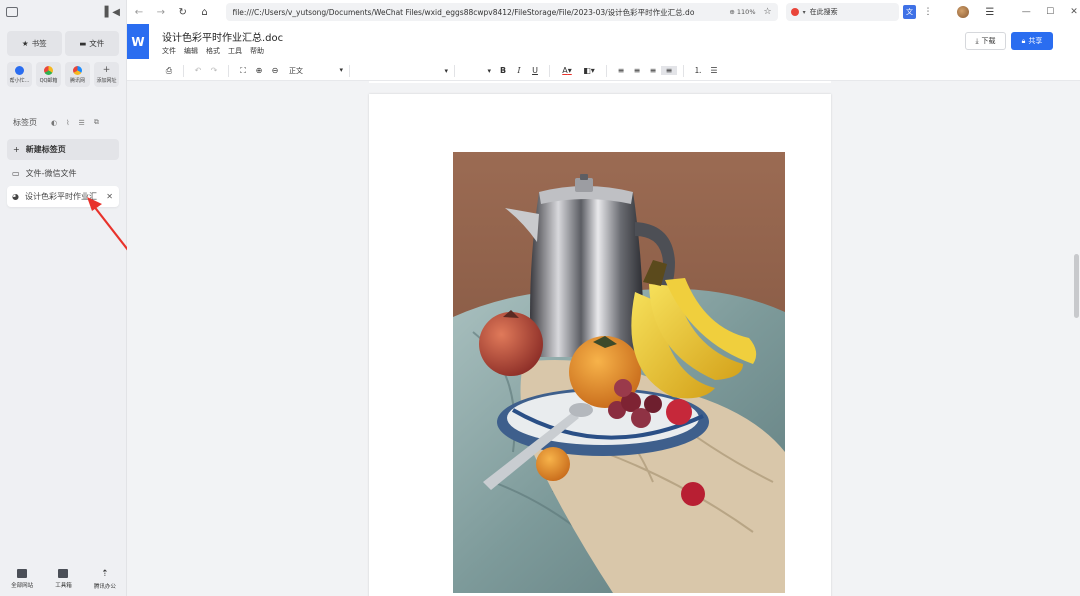 This screenshot has width=1080, height=596. What do you see at coordinates (63, 40) in the screenshot?
I see `sidebar-tabs: ★ 书签 ▬ 文件` at bounding box center [63, 40].